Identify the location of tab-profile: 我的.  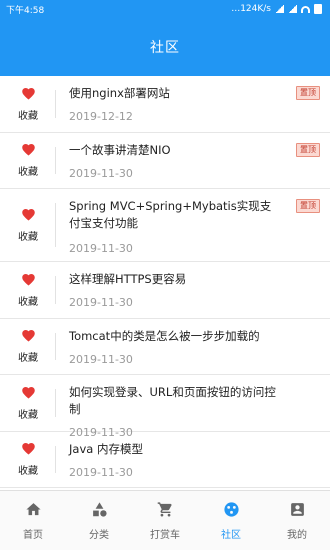
(297, 521).